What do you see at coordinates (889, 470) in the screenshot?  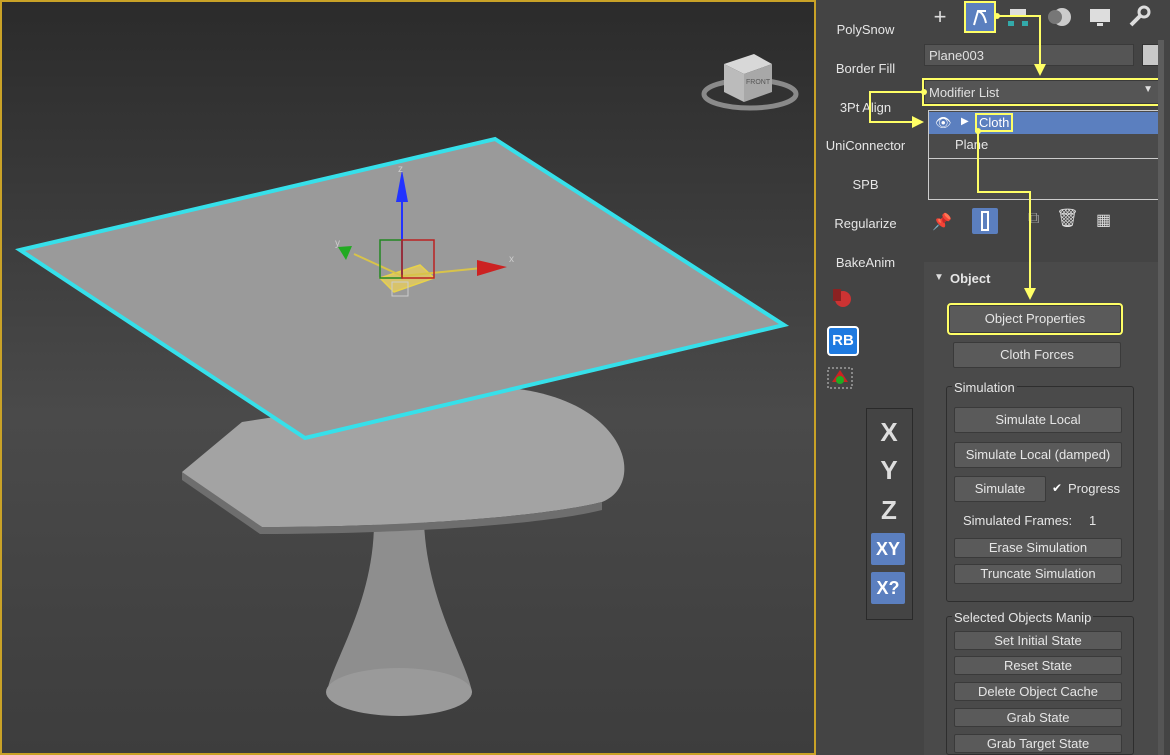 I see `axis-y-button: Y` at bounding box center [889, 470].